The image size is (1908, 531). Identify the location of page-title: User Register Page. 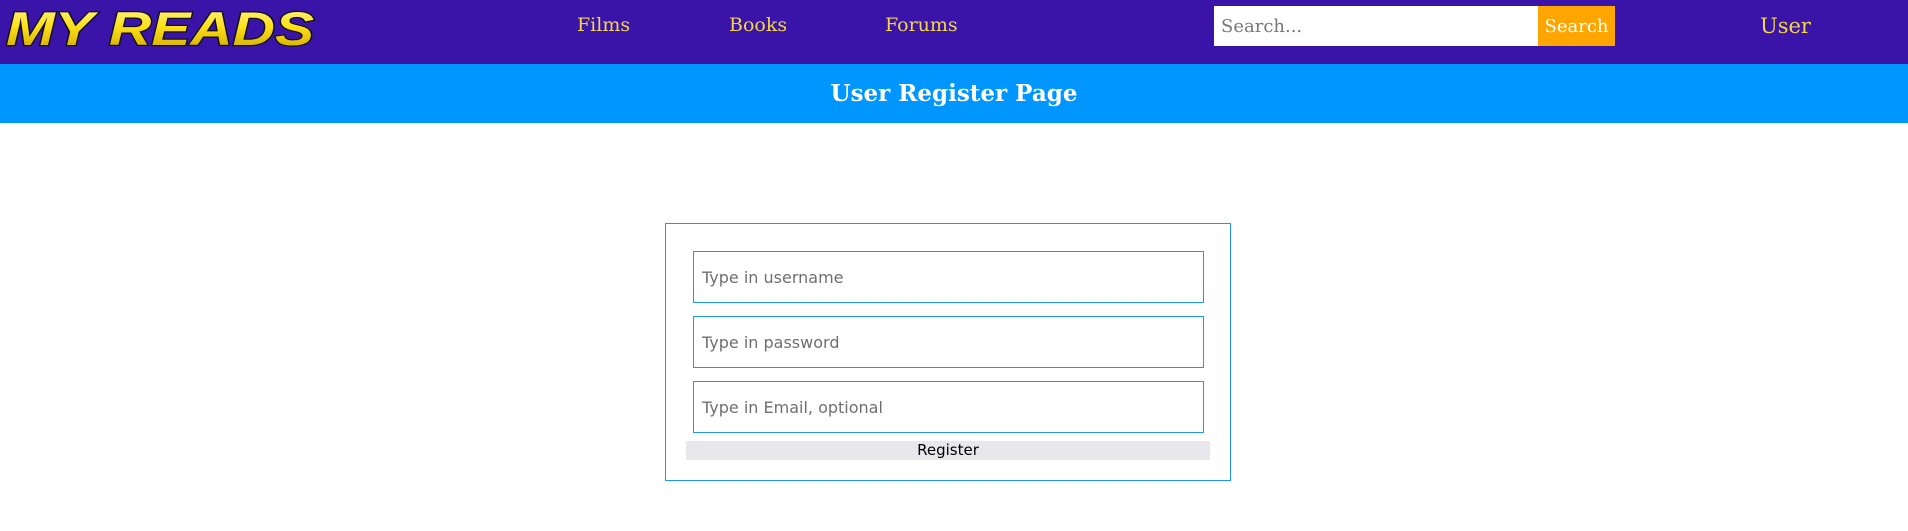
(954, 93).